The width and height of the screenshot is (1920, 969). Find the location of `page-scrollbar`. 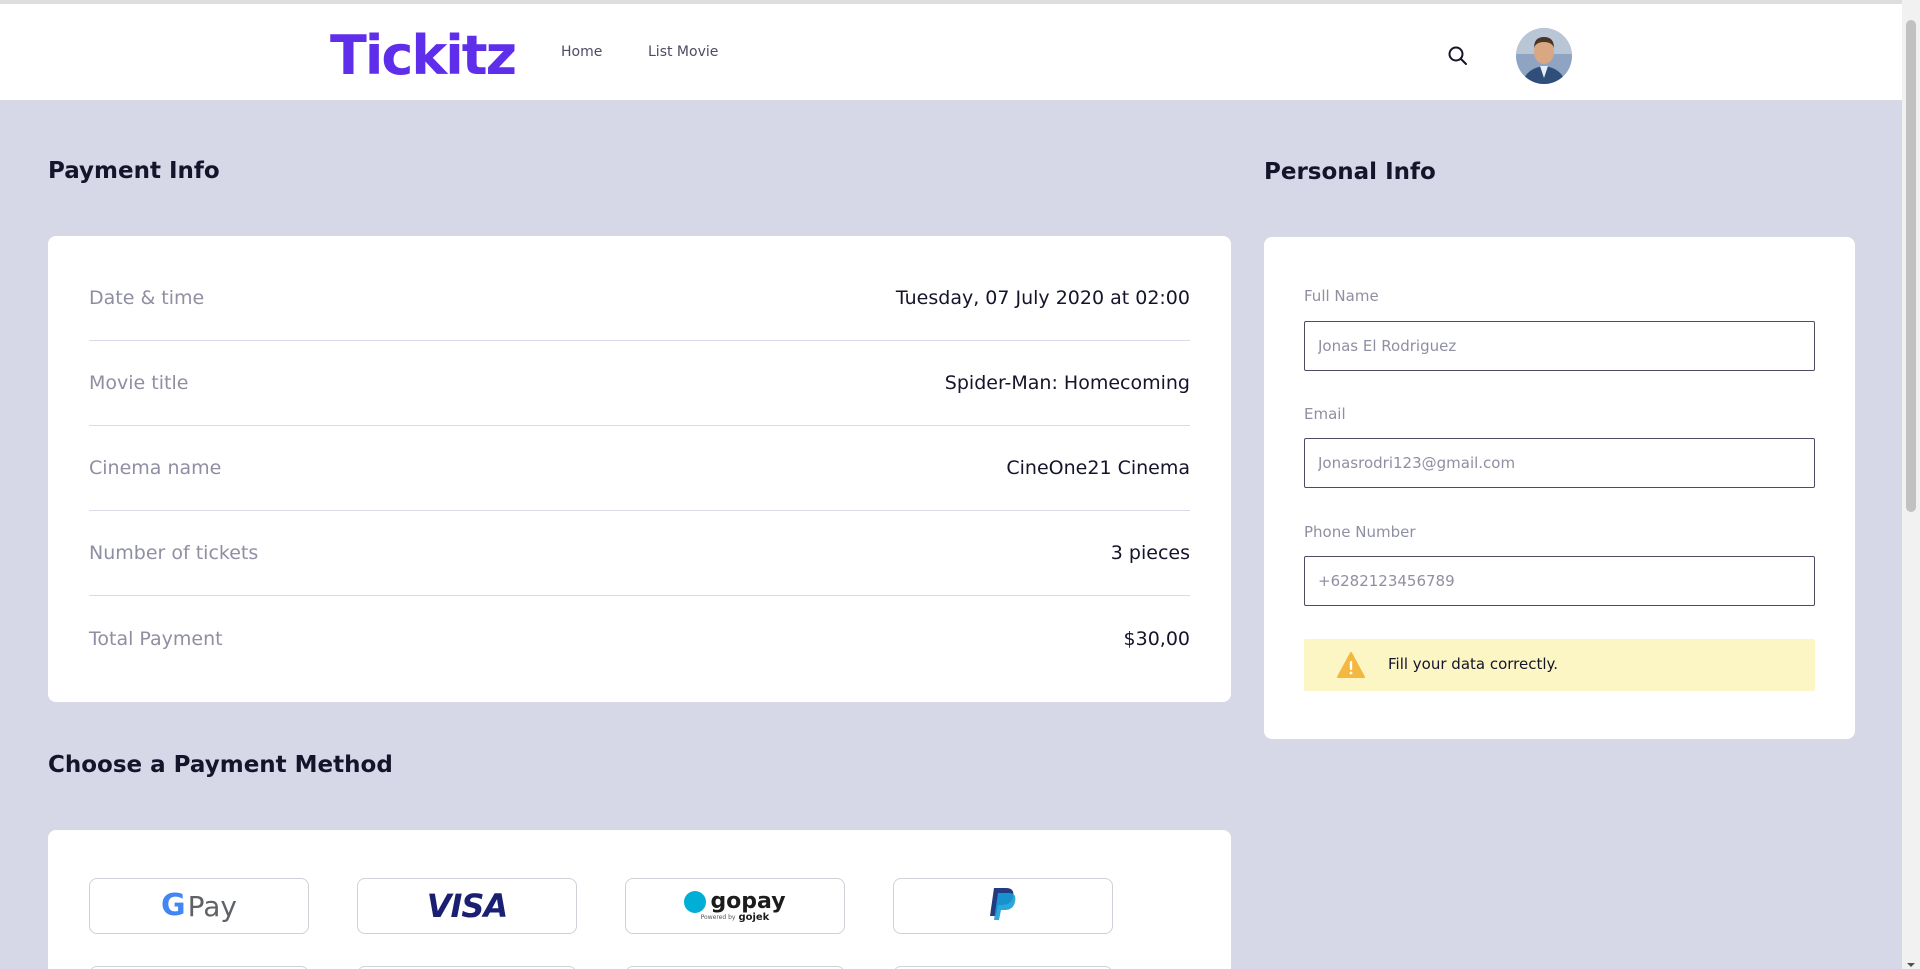

page-scrollbar is located at coordinates (1911, 484).